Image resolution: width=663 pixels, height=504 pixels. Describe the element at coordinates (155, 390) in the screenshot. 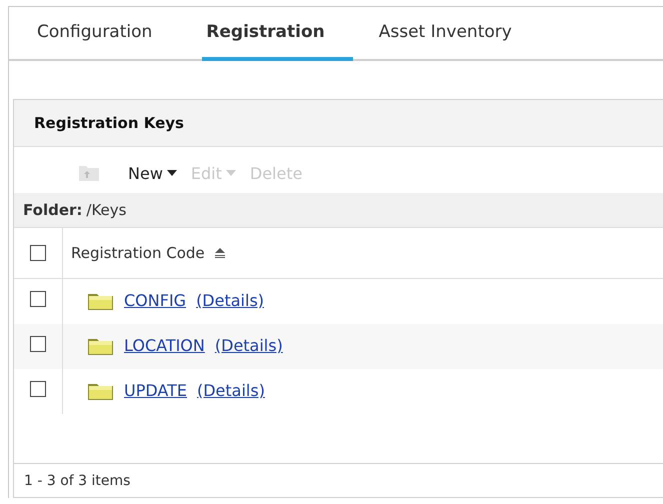

I see `folder-link: UPDATE` at that location.